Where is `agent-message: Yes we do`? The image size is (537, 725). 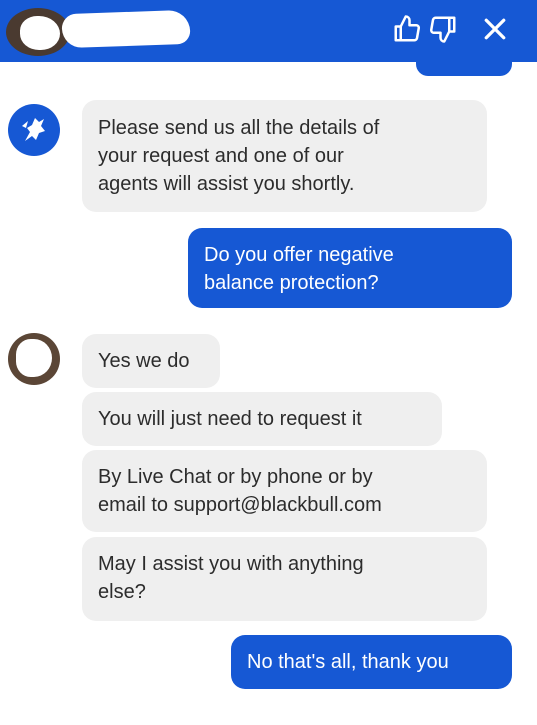
agent-message: Yes we do is located at coordinates (151, 361).